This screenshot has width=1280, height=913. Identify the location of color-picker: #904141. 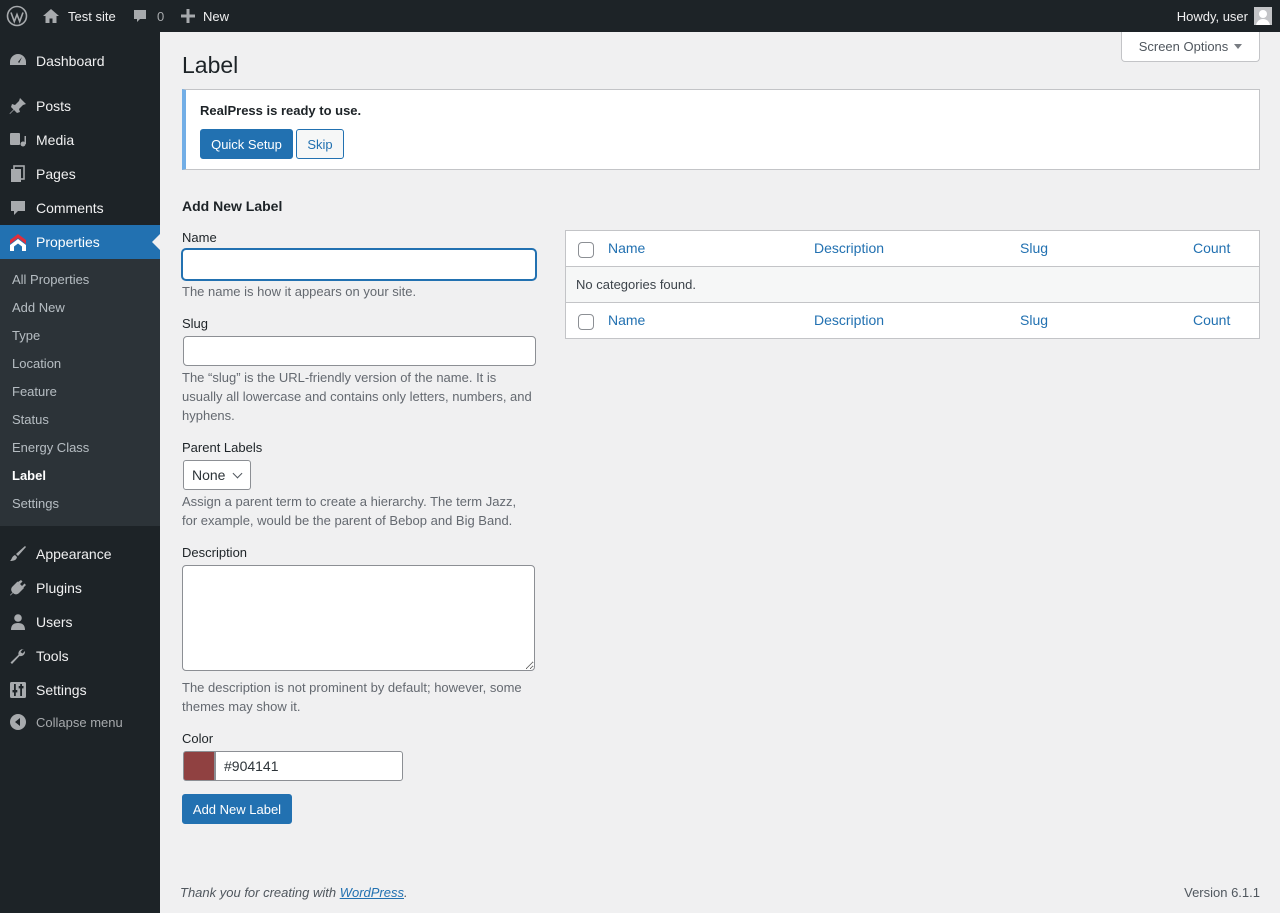
(292, 766).